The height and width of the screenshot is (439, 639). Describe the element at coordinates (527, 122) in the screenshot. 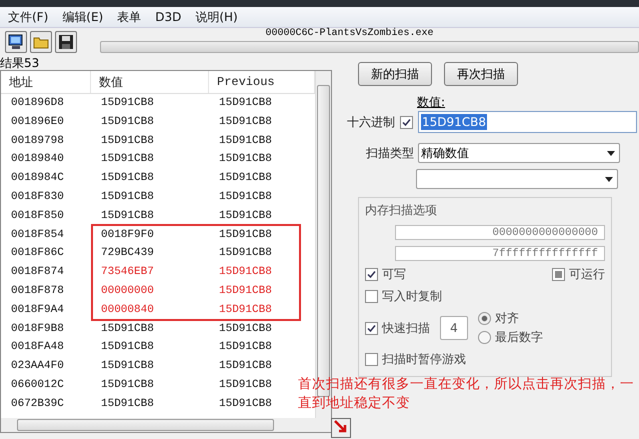

I see `value-field: 15D91CB8` at that location.